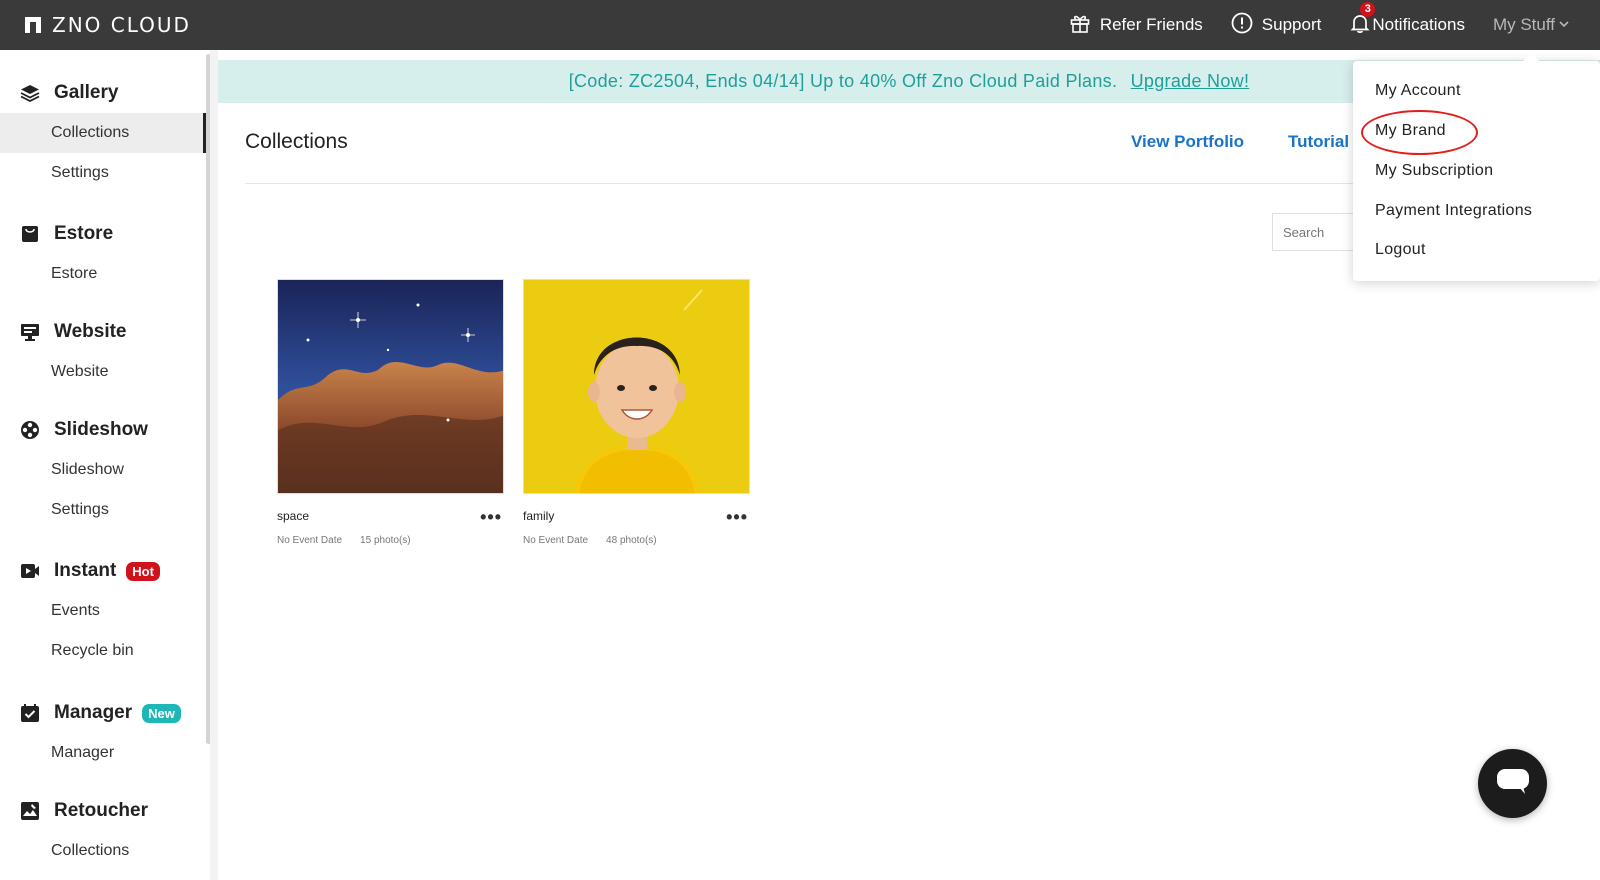 The image size is (1600, 880). I want to click on notifications-link: 3 Notifications, so click(1407, 20).